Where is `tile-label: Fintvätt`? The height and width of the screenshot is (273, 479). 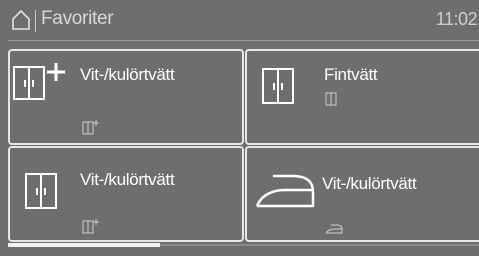 tile-label: Fintvätt is located at coordinates (351, 74).